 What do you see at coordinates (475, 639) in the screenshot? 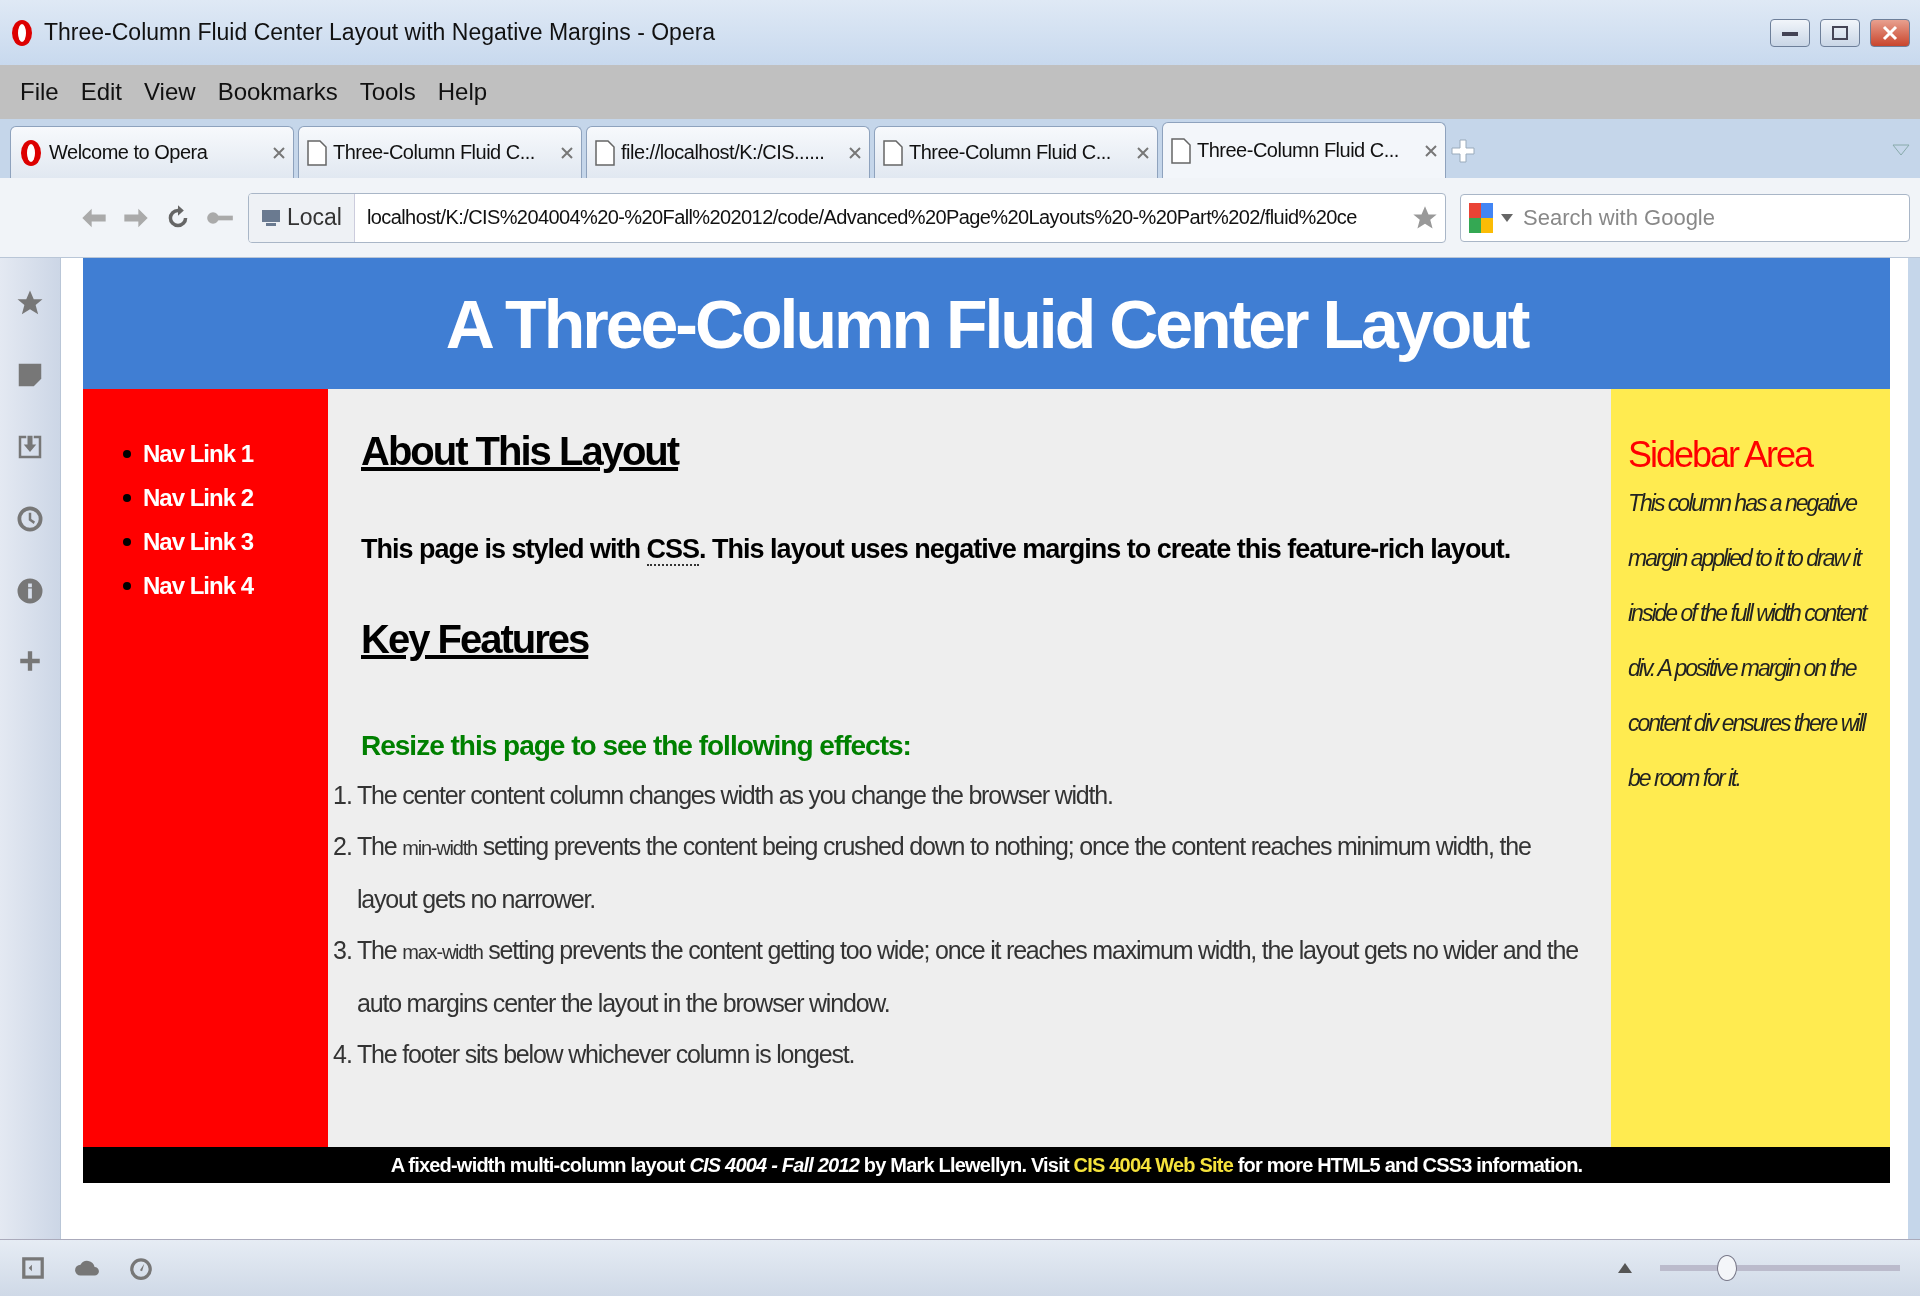
I see `section-heading: Key Features` at bounding box center [475, 639].